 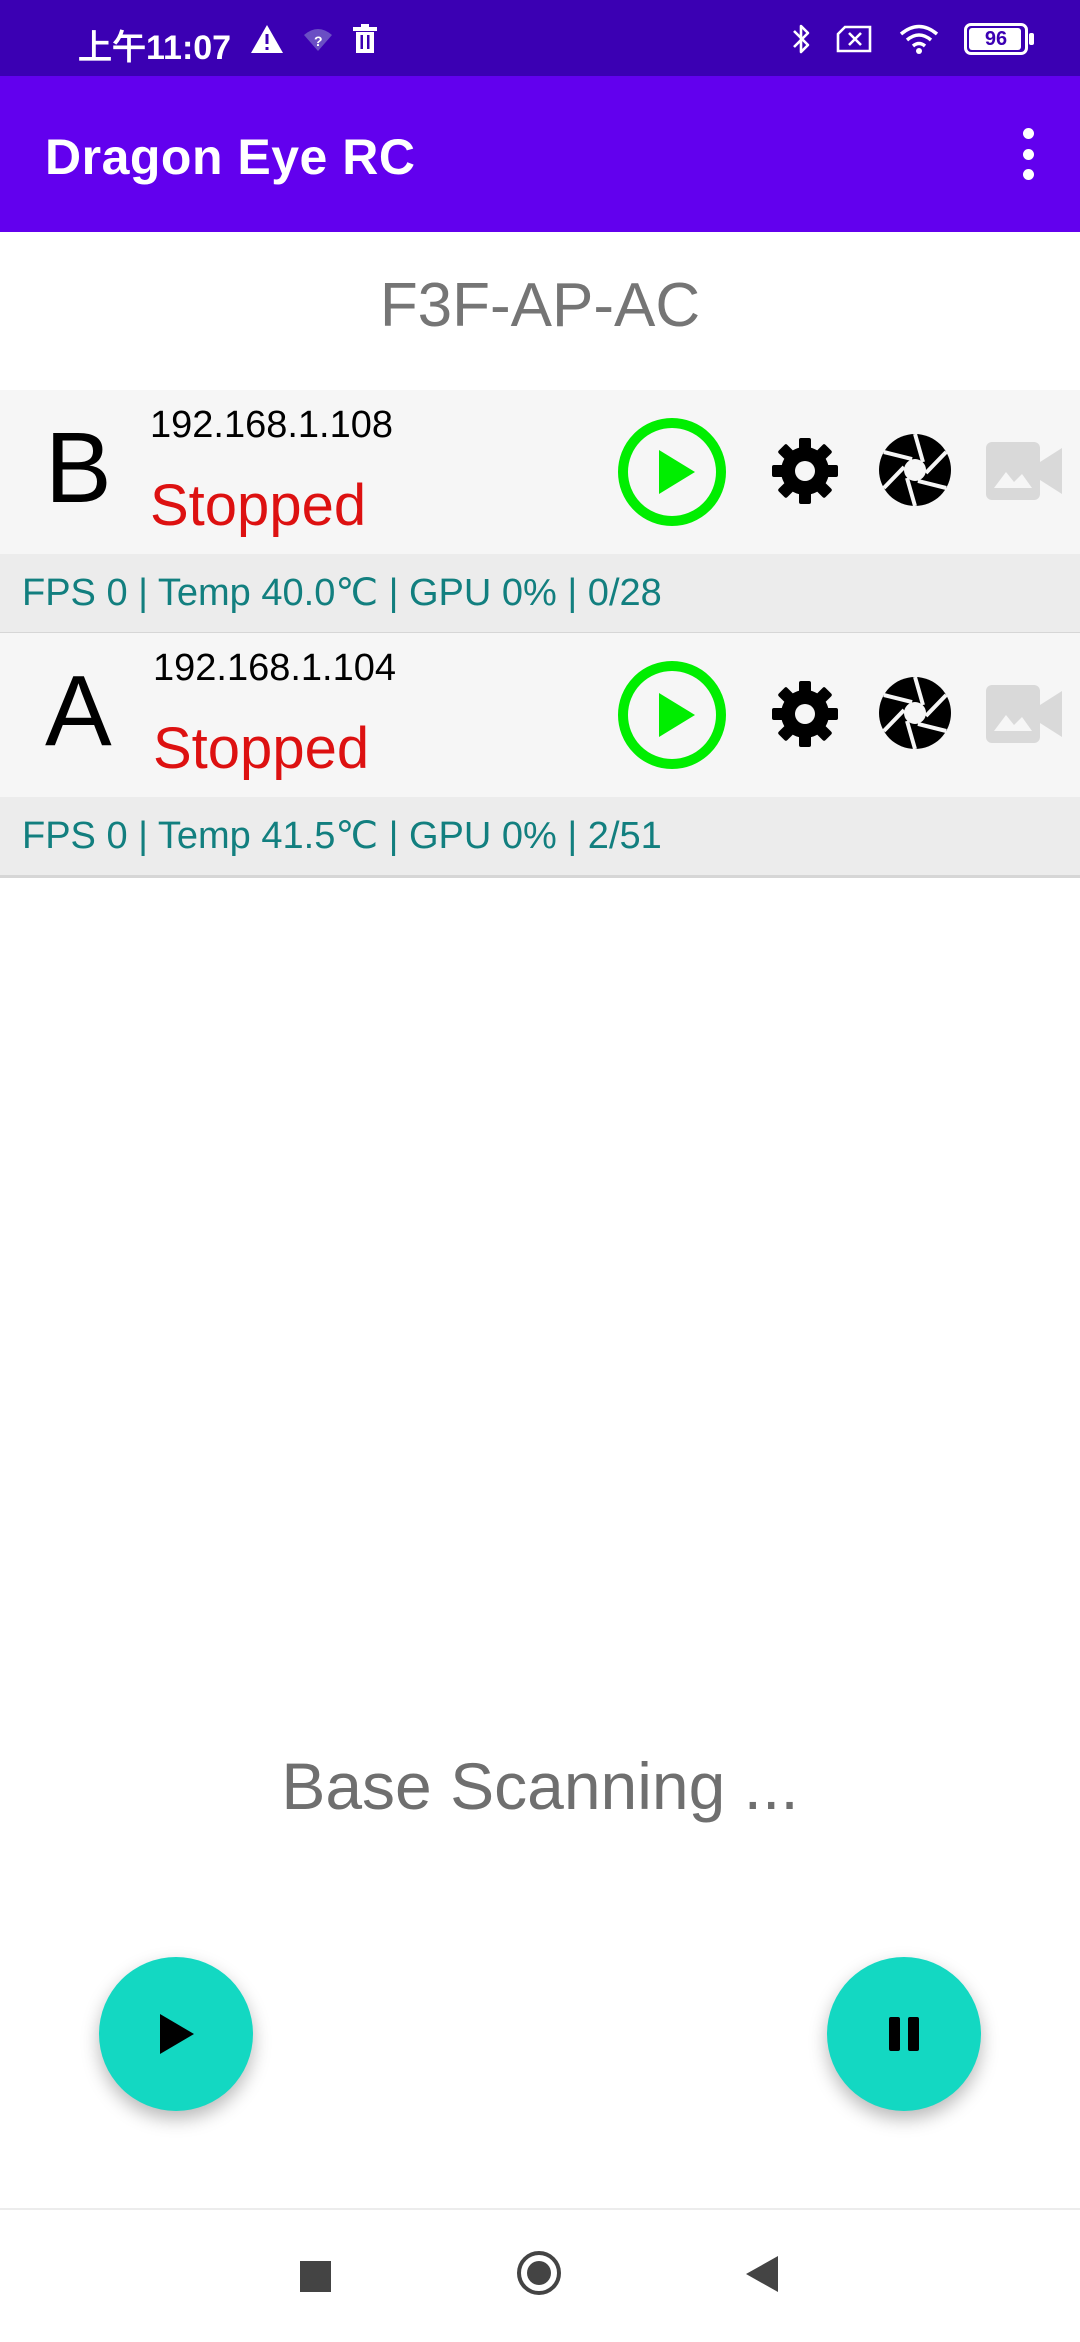 I want to click on status-time: 上午11:07, so click(x=155, y=48).